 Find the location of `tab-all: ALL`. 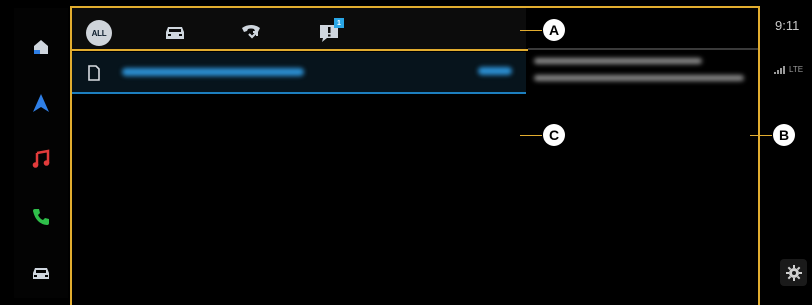

tab-all: ALL is located at coordinates (99, 33).